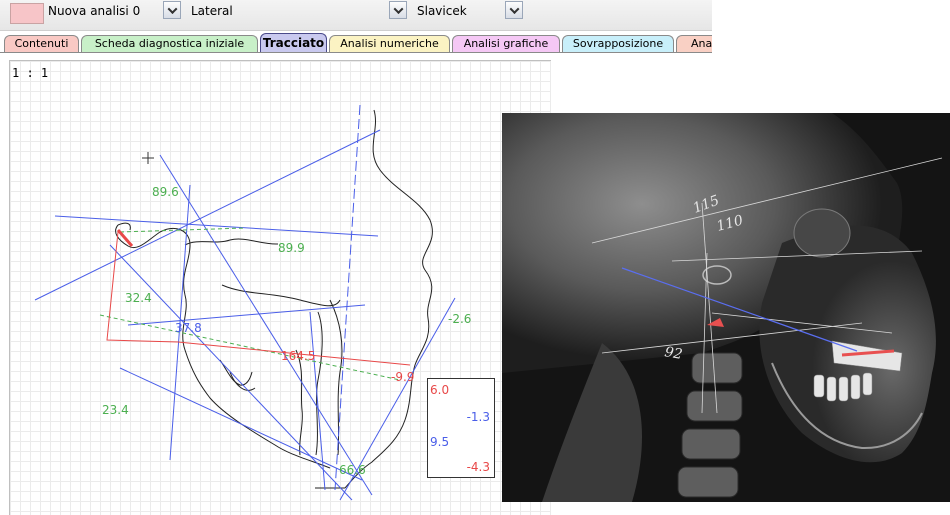  What do you see at coordinates (165, 192) in the screenshot?
I see `angle-label: 89.6` at bounding box center [165, 192].